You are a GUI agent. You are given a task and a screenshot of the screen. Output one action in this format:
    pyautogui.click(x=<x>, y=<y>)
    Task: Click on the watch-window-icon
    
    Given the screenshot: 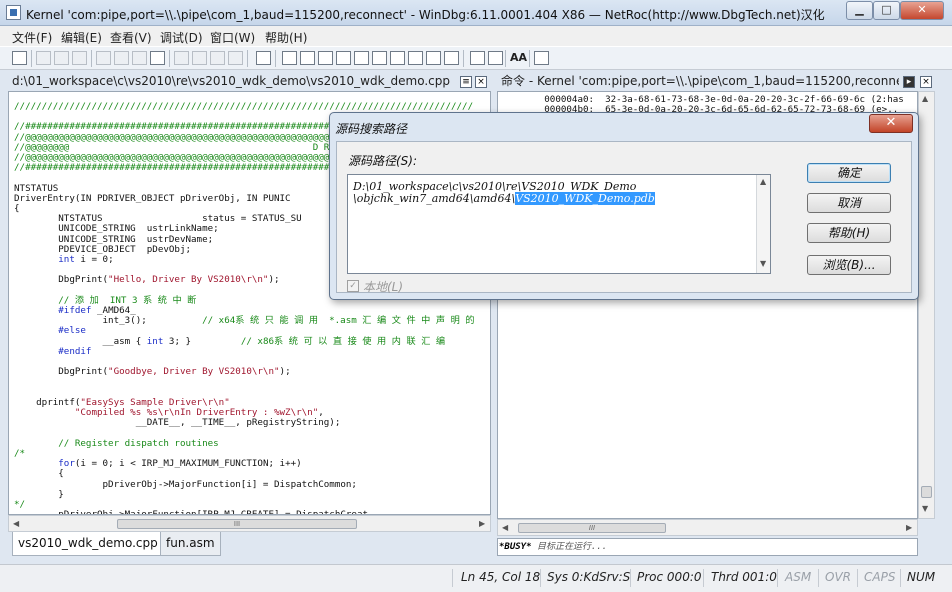 What is the action you would take?
    pyautogui.click(x=307, y=58)
    